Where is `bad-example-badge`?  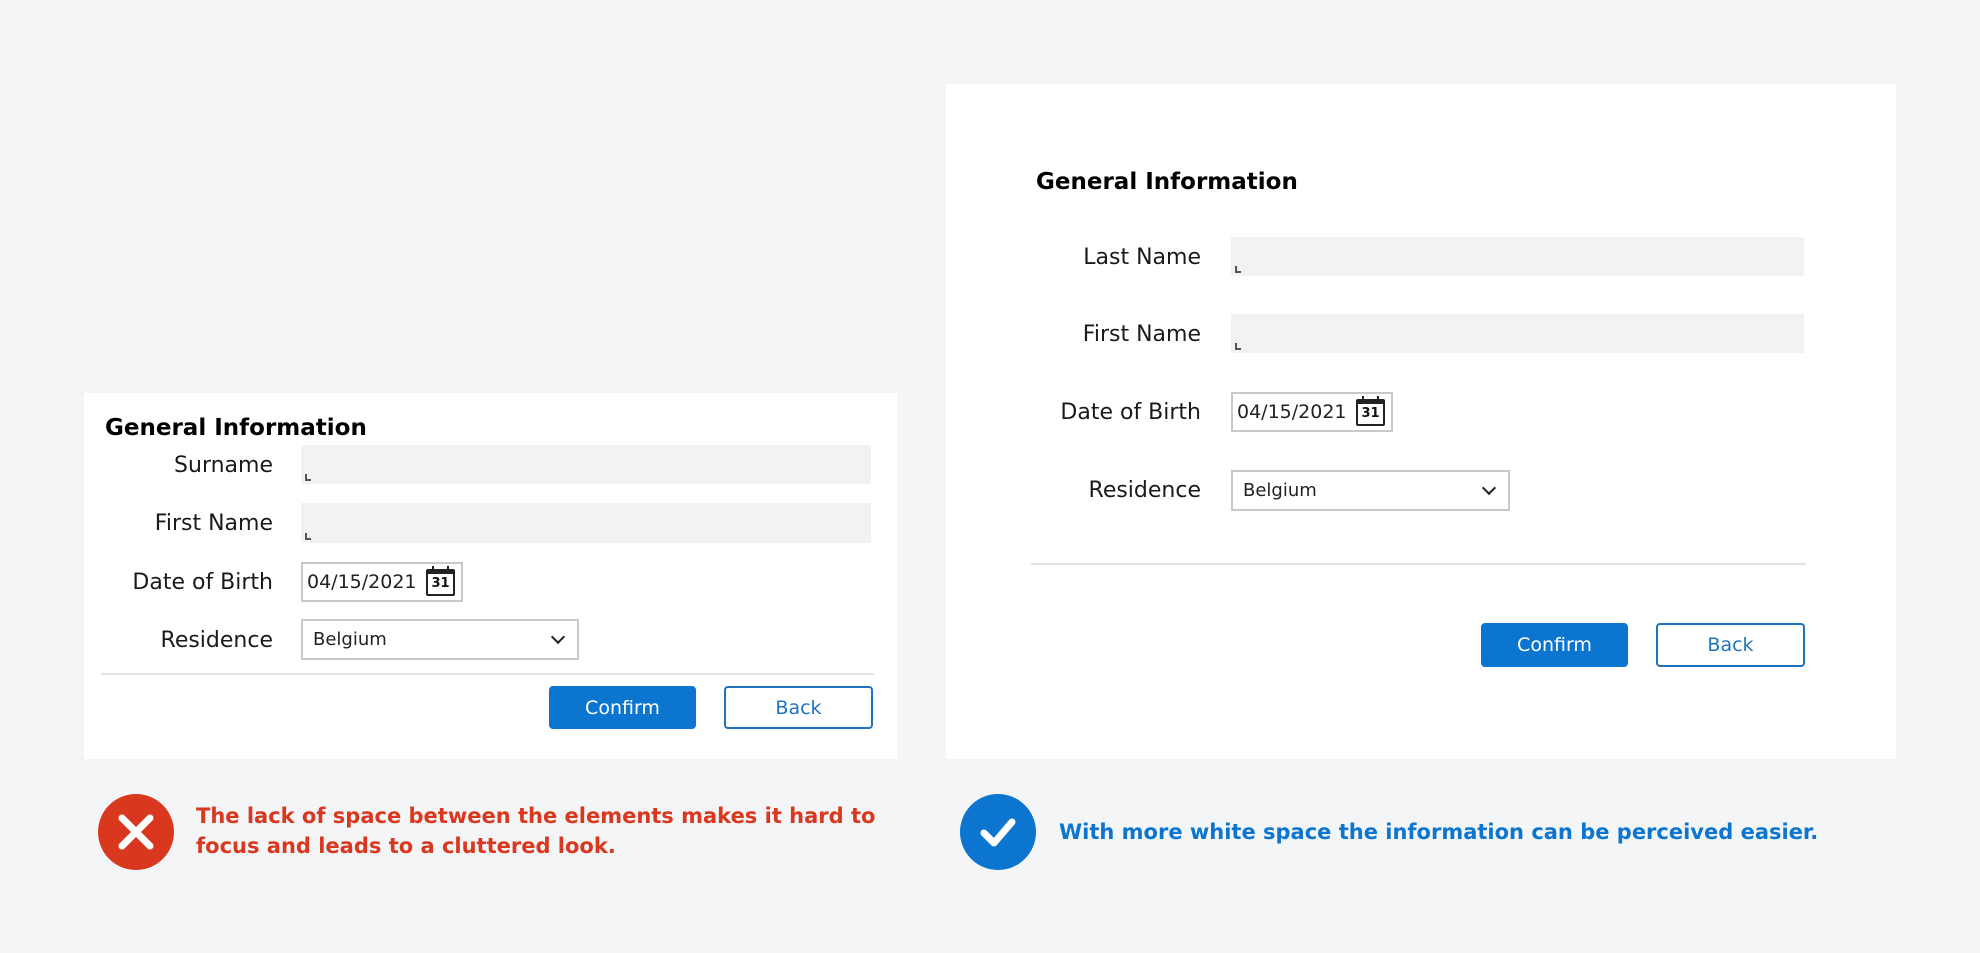 bad-example-badge is located at coordinates (136, 832).